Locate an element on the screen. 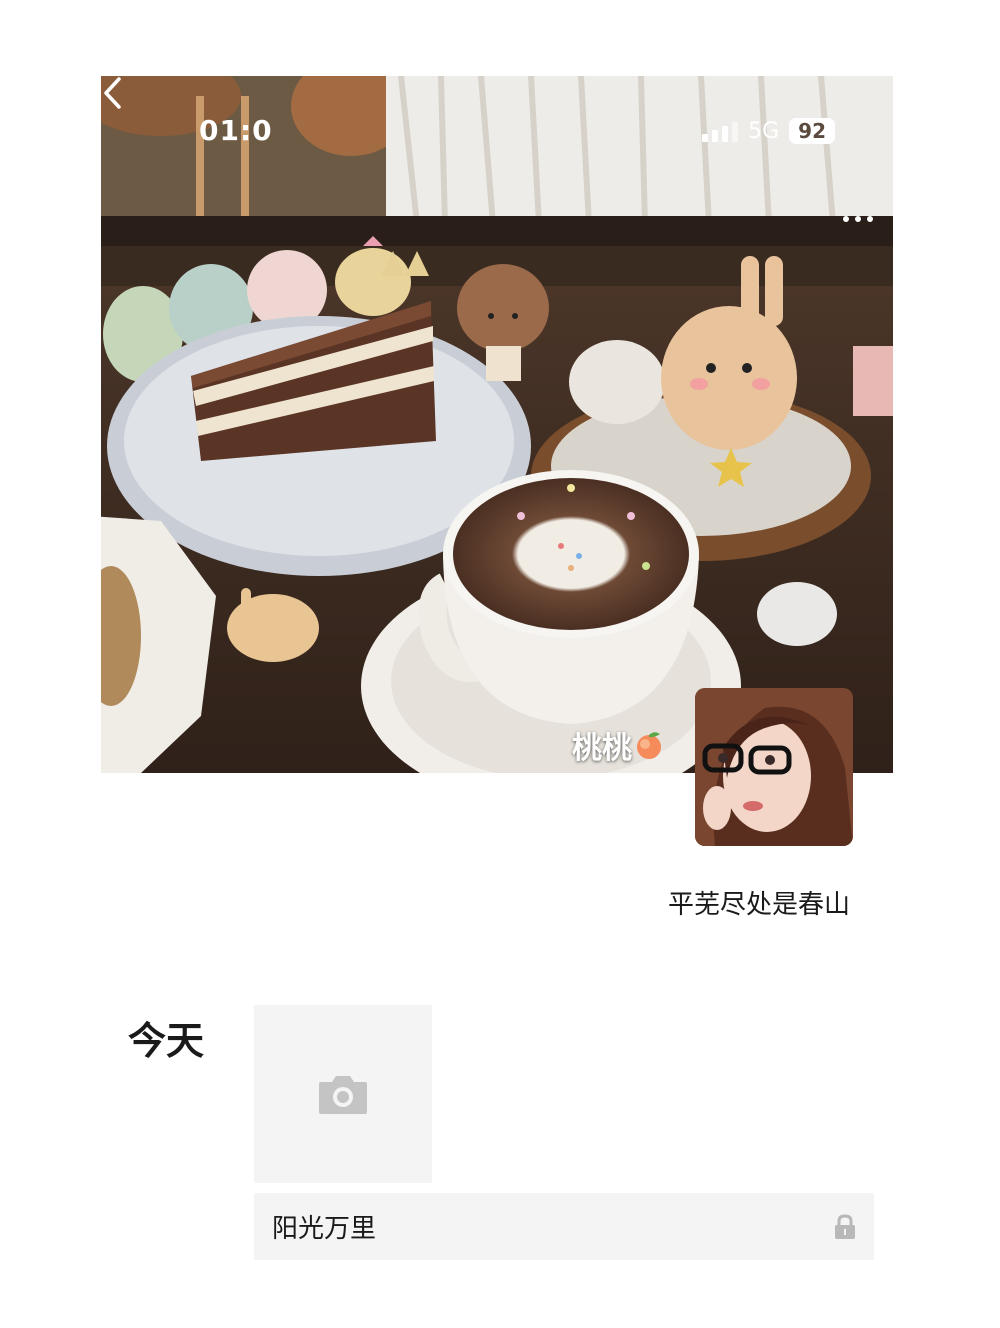 The width and height of the screenshot is (1000, 1328). more-dots-icon is located at coordinates (858, 219).